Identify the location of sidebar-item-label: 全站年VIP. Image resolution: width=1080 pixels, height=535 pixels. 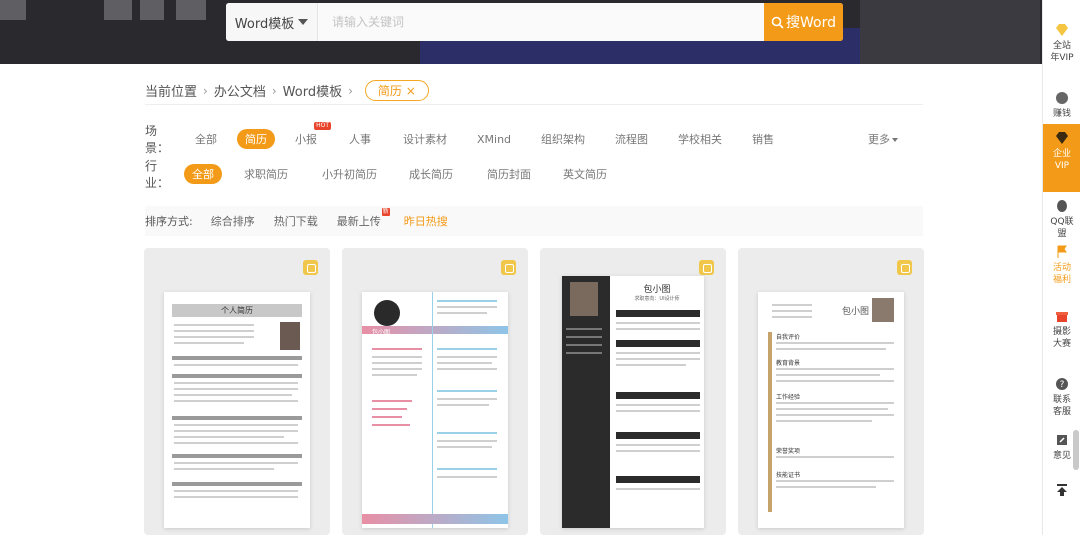
(1062, 52).